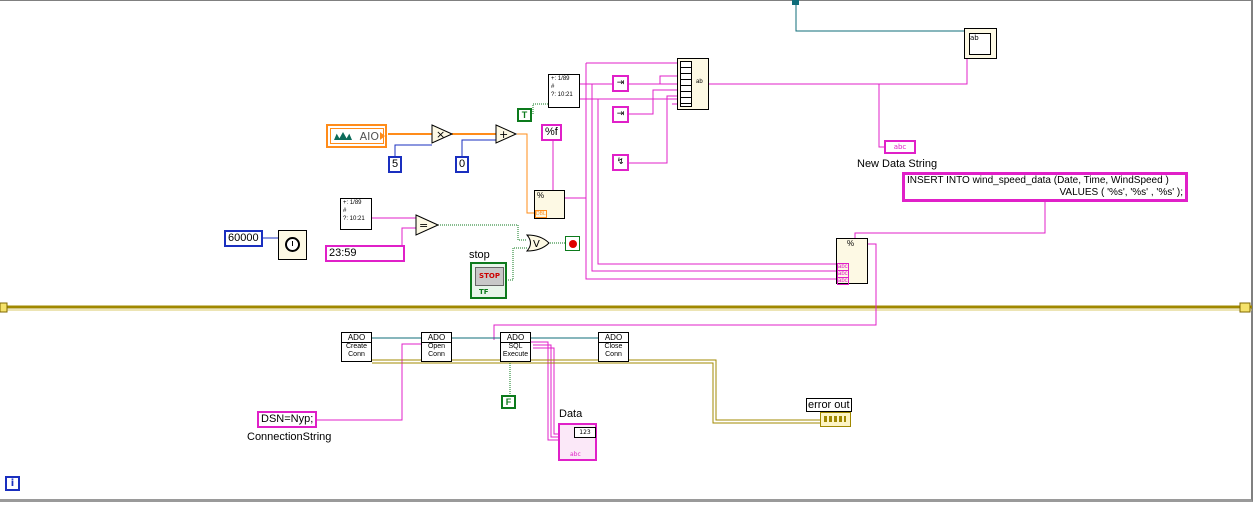 This screenshot has width=1257, height=510. I want to click on dbl-tag: DBL, so click(541, 214).